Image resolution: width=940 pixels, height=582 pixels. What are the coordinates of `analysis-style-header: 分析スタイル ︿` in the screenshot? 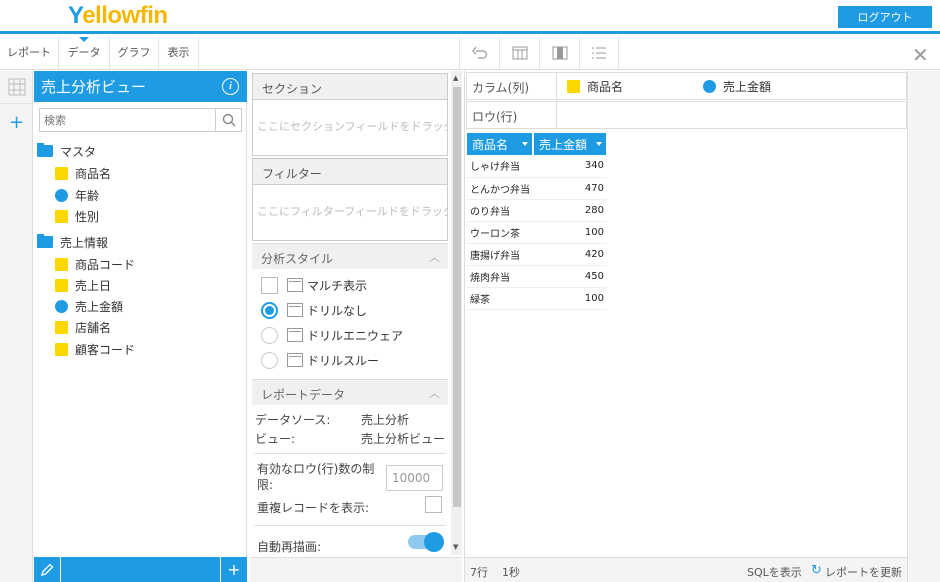 It's located at (350, 256).